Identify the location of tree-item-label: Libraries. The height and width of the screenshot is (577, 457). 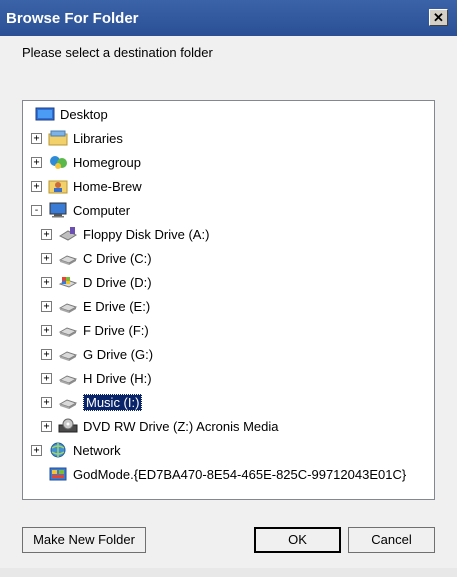
(98, 138).